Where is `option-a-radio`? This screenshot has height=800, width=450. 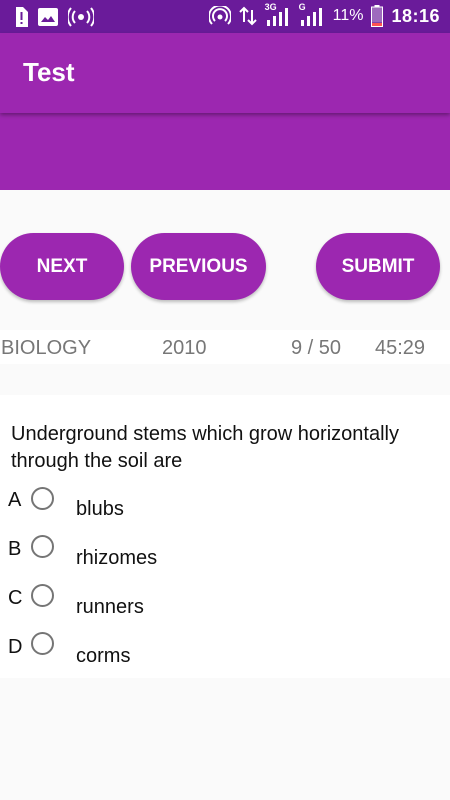
option-a-radio is located at coordinates (42, 498).